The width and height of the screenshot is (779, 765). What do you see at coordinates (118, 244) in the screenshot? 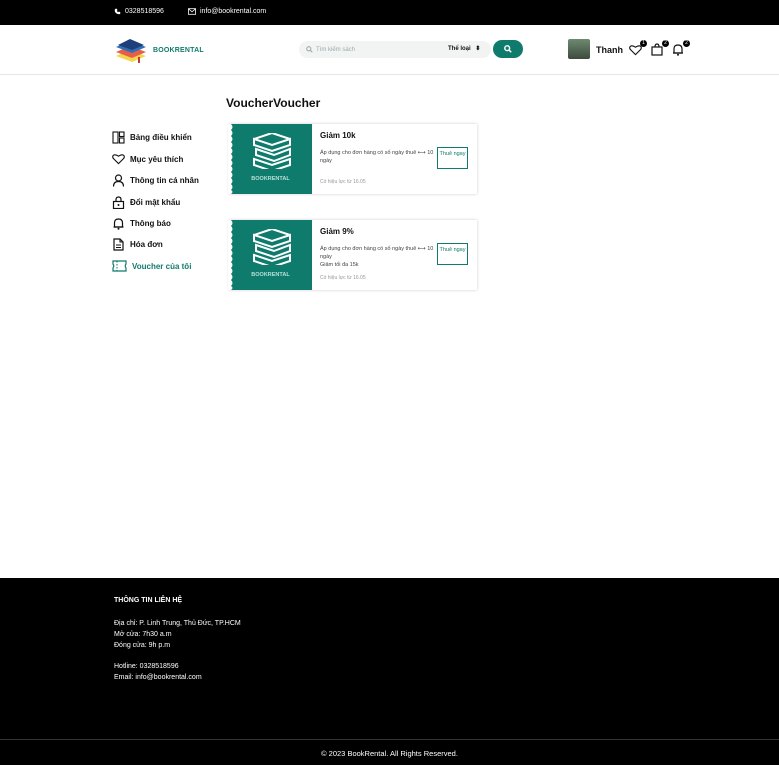
I see `invoice-icon` at bounding box center [118, 244].